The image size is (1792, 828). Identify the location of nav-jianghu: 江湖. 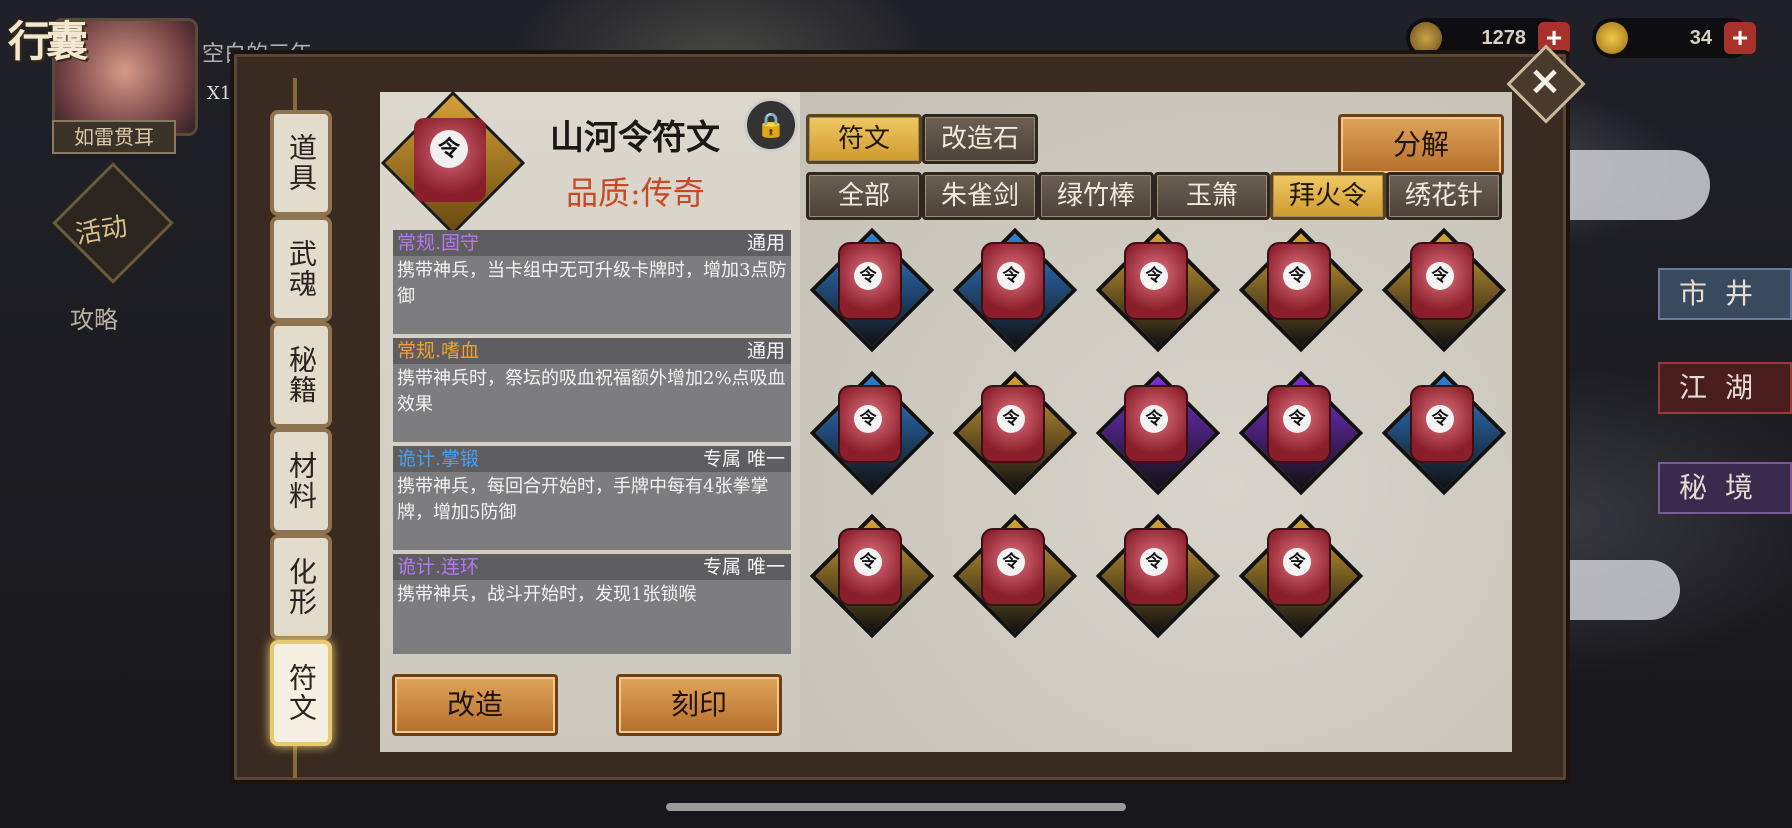
(1725, 388).